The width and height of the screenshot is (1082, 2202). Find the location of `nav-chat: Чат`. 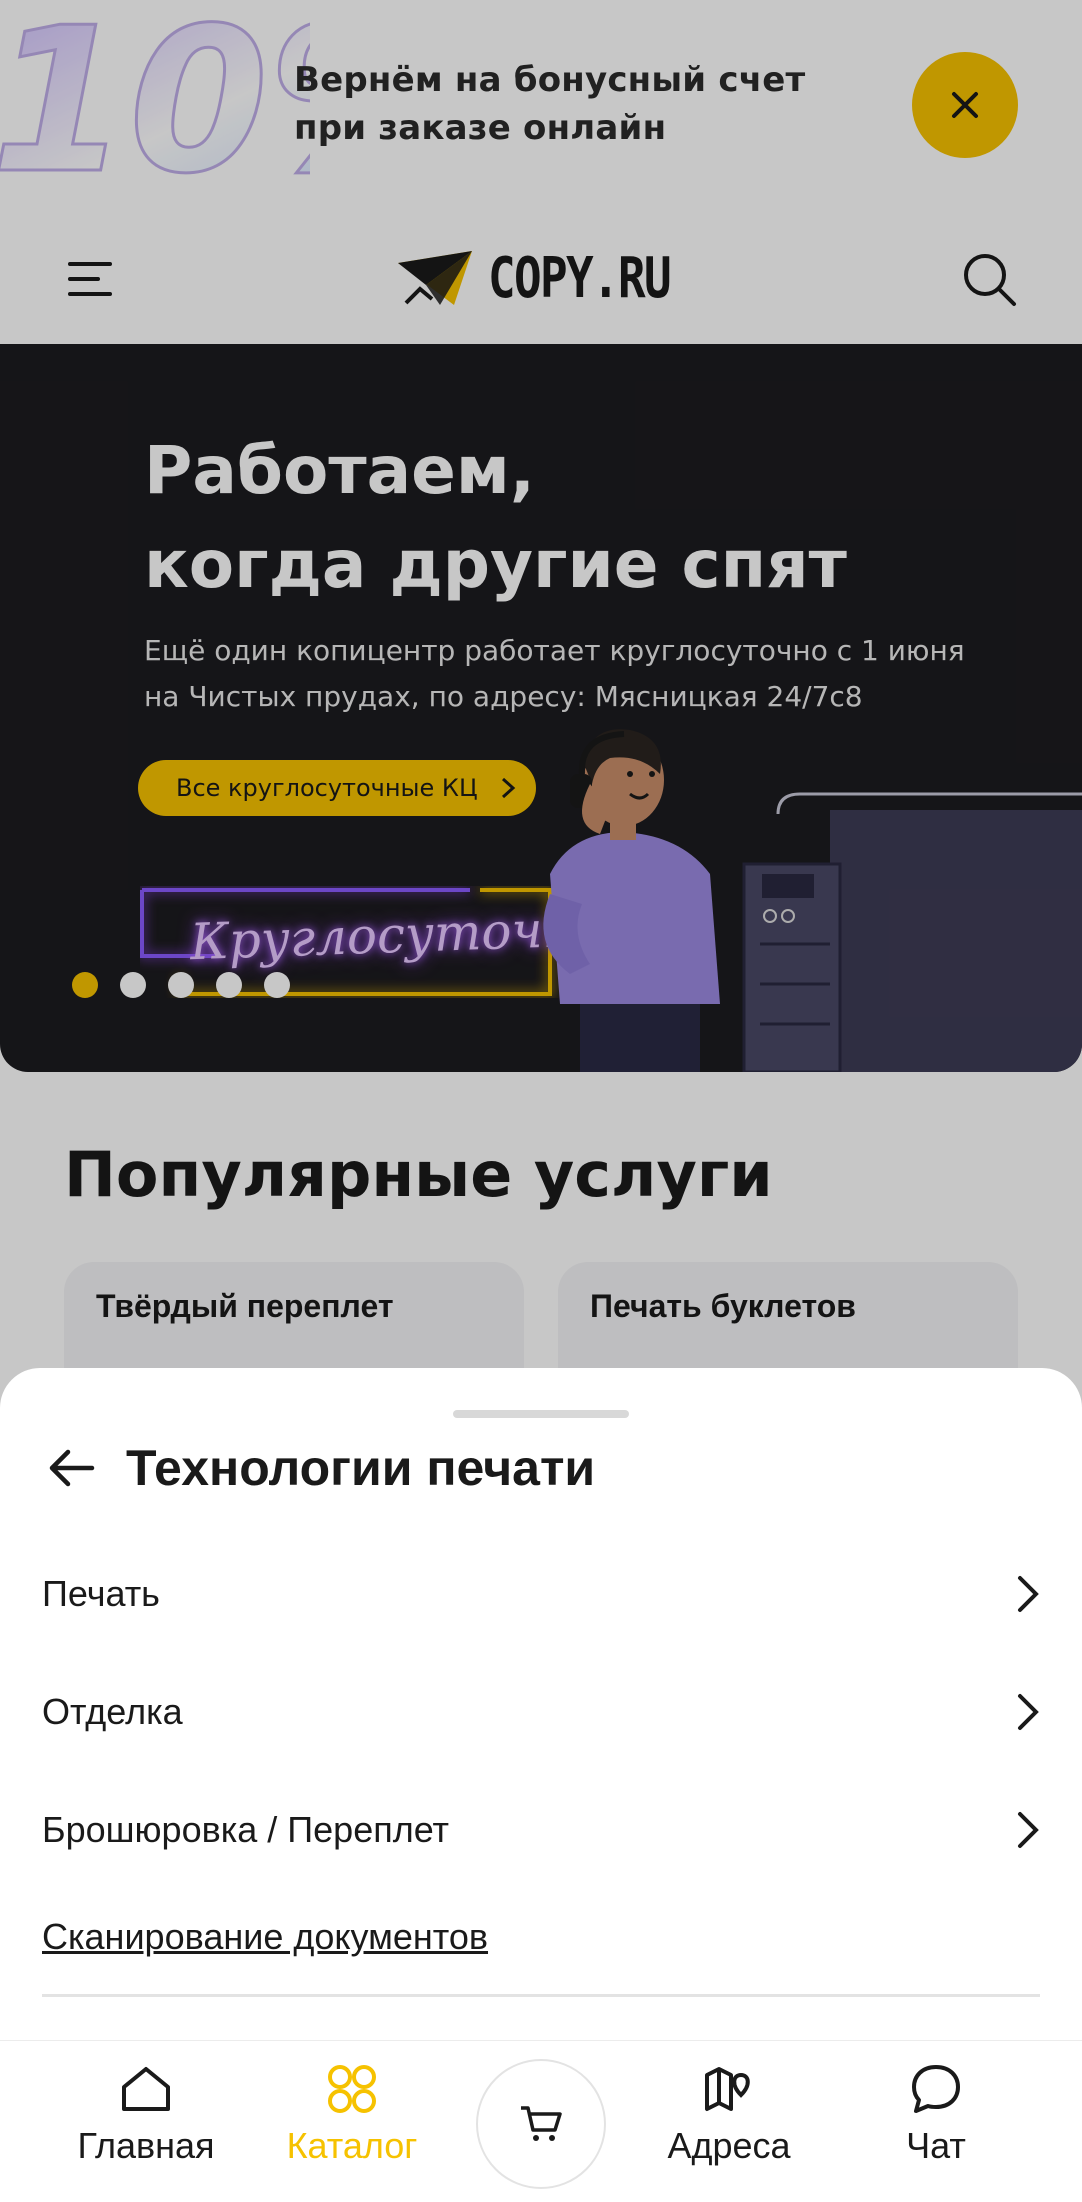

nav-chat: Чат is located at coordinates (936, 2124).